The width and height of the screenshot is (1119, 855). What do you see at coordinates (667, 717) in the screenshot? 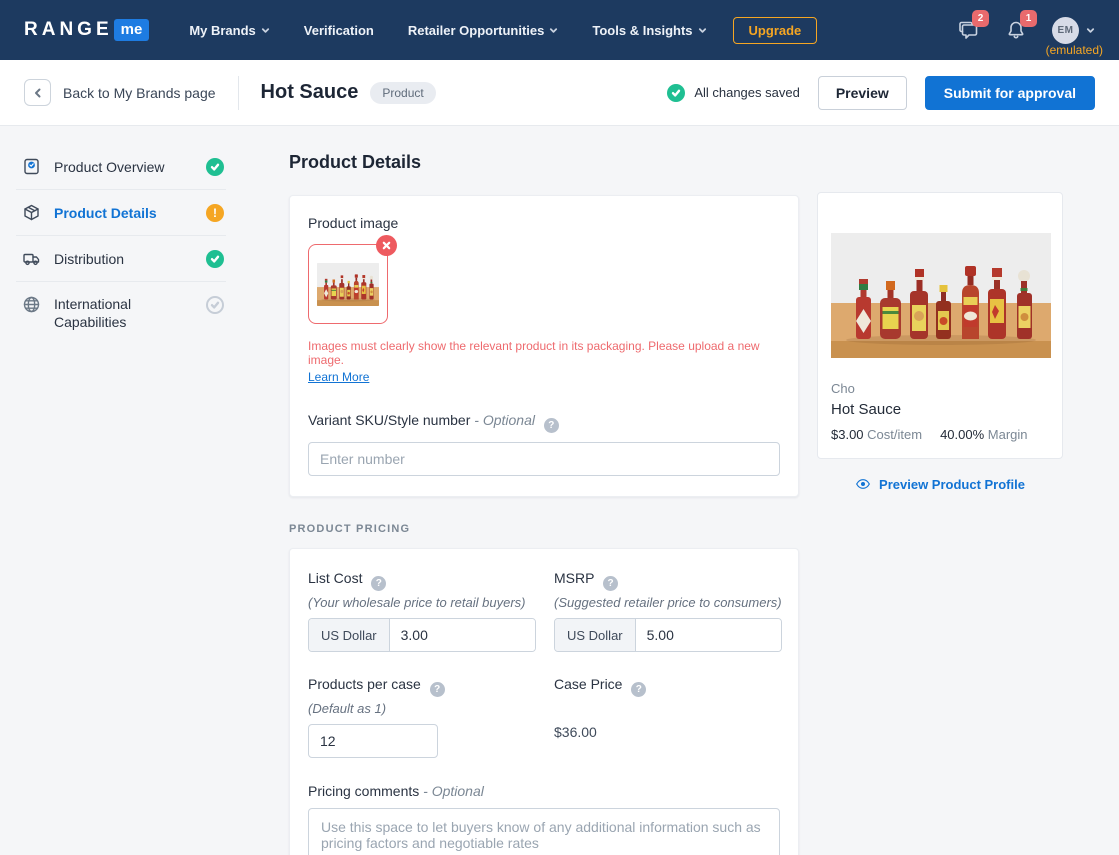
I see `case-price-field: Case Price $36.00` at bounding box center [667, 717].